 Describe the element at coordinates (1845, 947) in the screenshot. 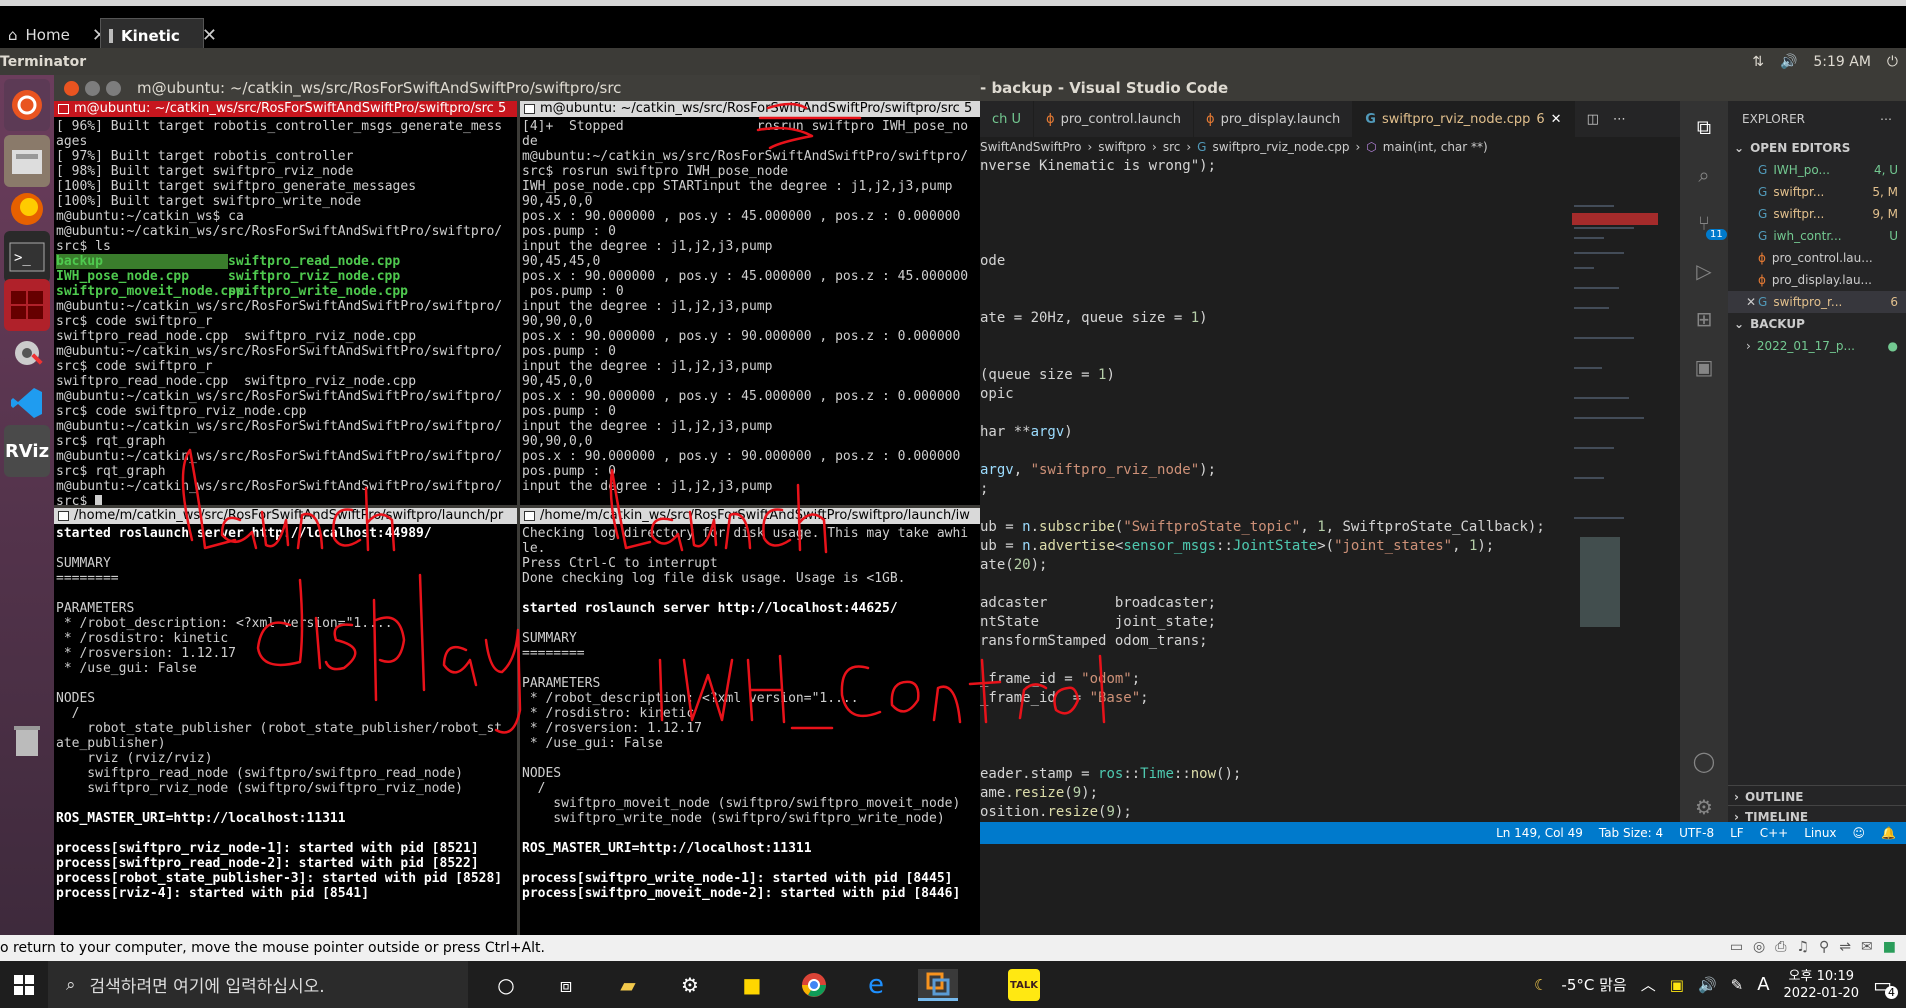

I see `network-adapter-icon: ⇌` at that location.